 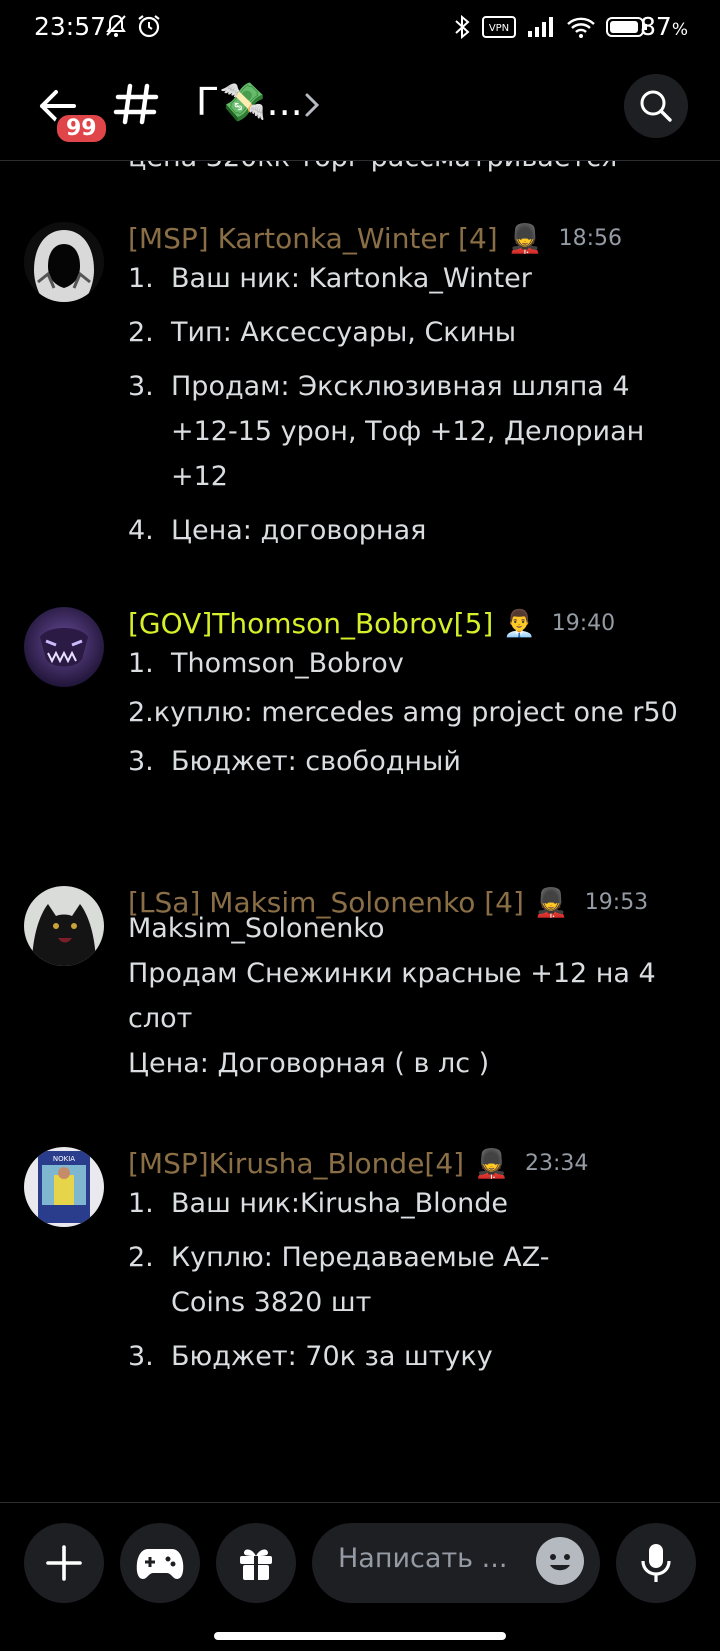 I want to click on message-line: 2.куплю: mercedes amg project one r50, so click(x=403, y=712).